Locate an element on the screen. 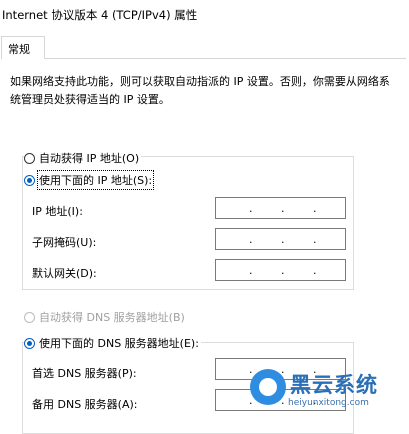 The image size is (409, 434). auto-dns-option: 自动获得 DNS 服务器地址(B) is located at coordinates (104, 317).